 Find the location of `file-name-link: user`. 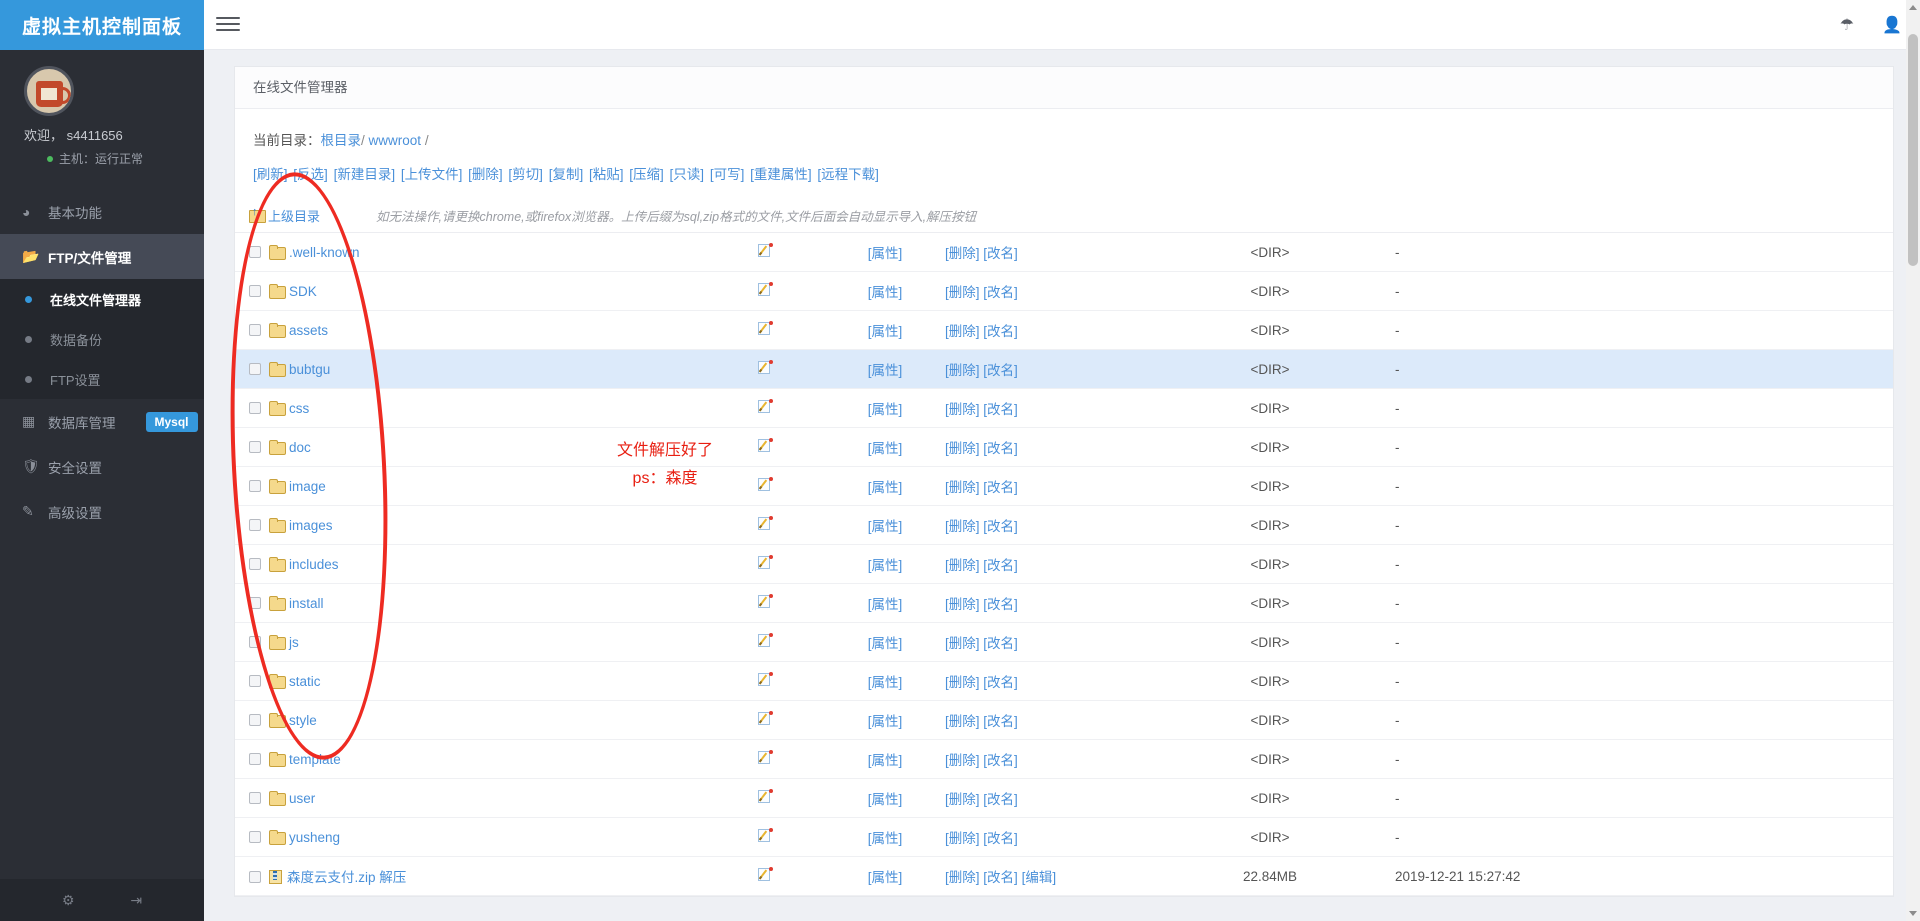

file-name-link: user is located at coordinates (302, 798).